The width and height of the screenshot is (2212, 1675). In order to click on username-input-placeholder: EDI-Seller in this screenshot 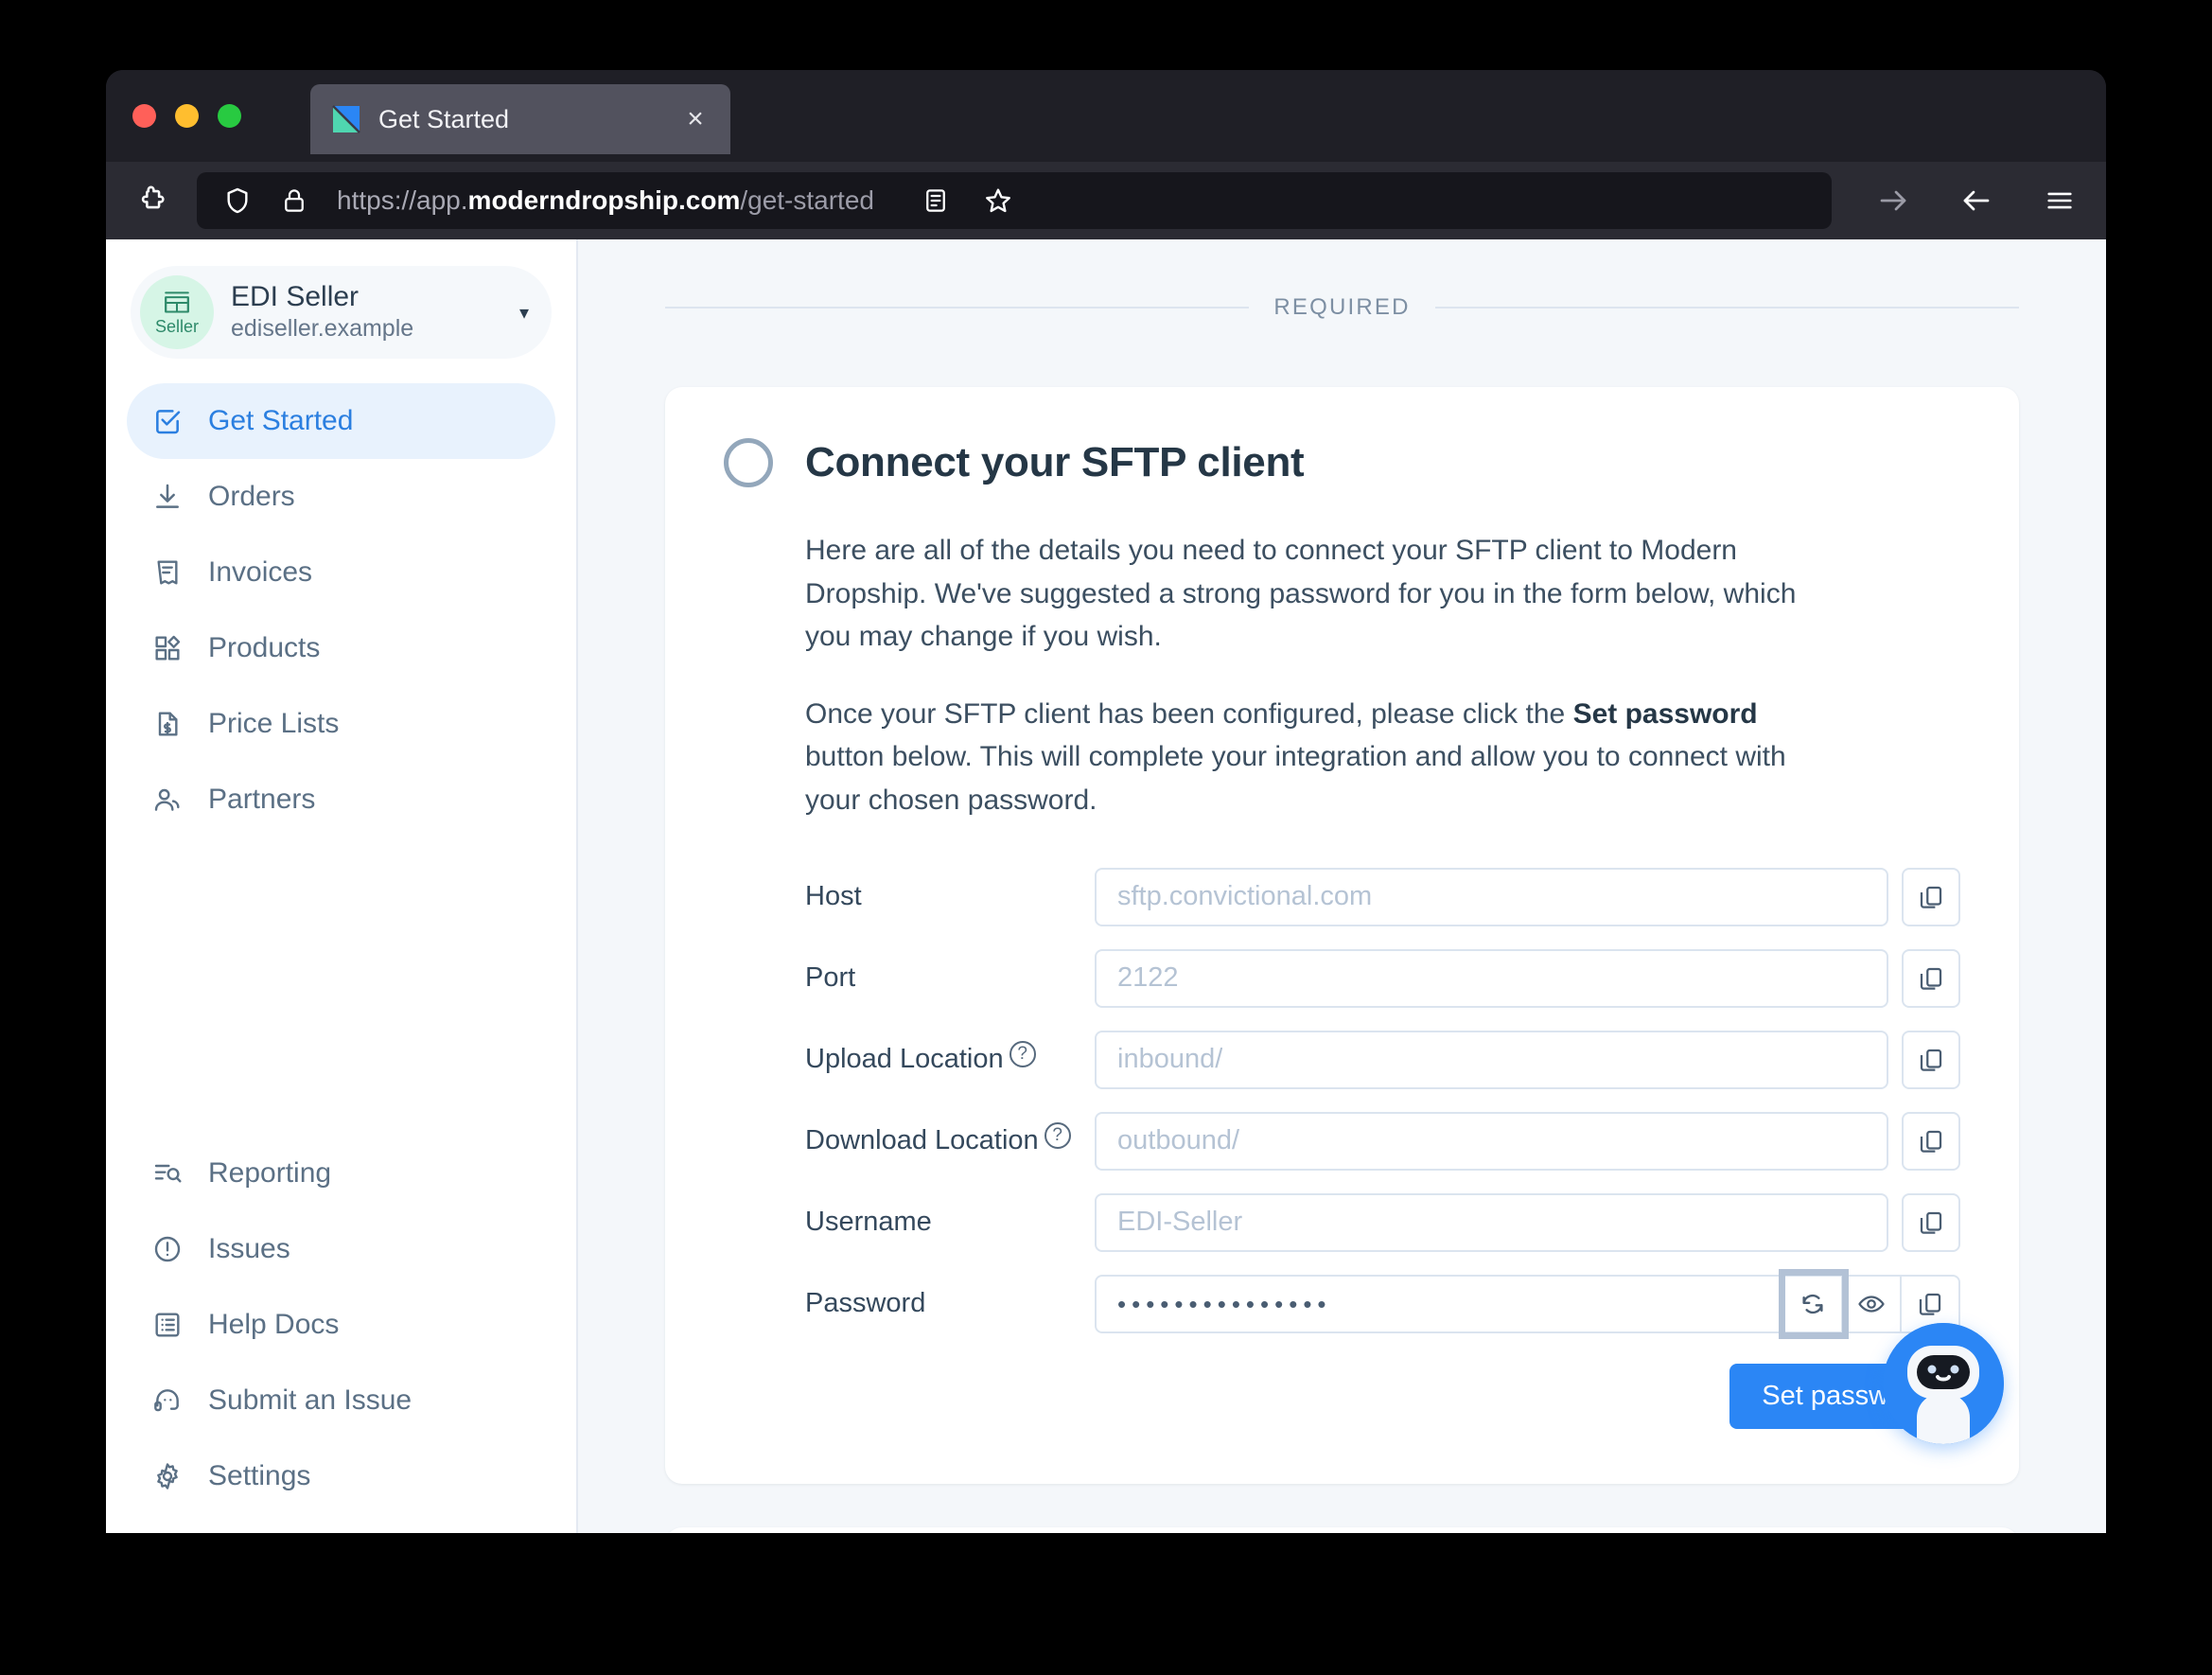, I will do `click(1180, 1222)`.